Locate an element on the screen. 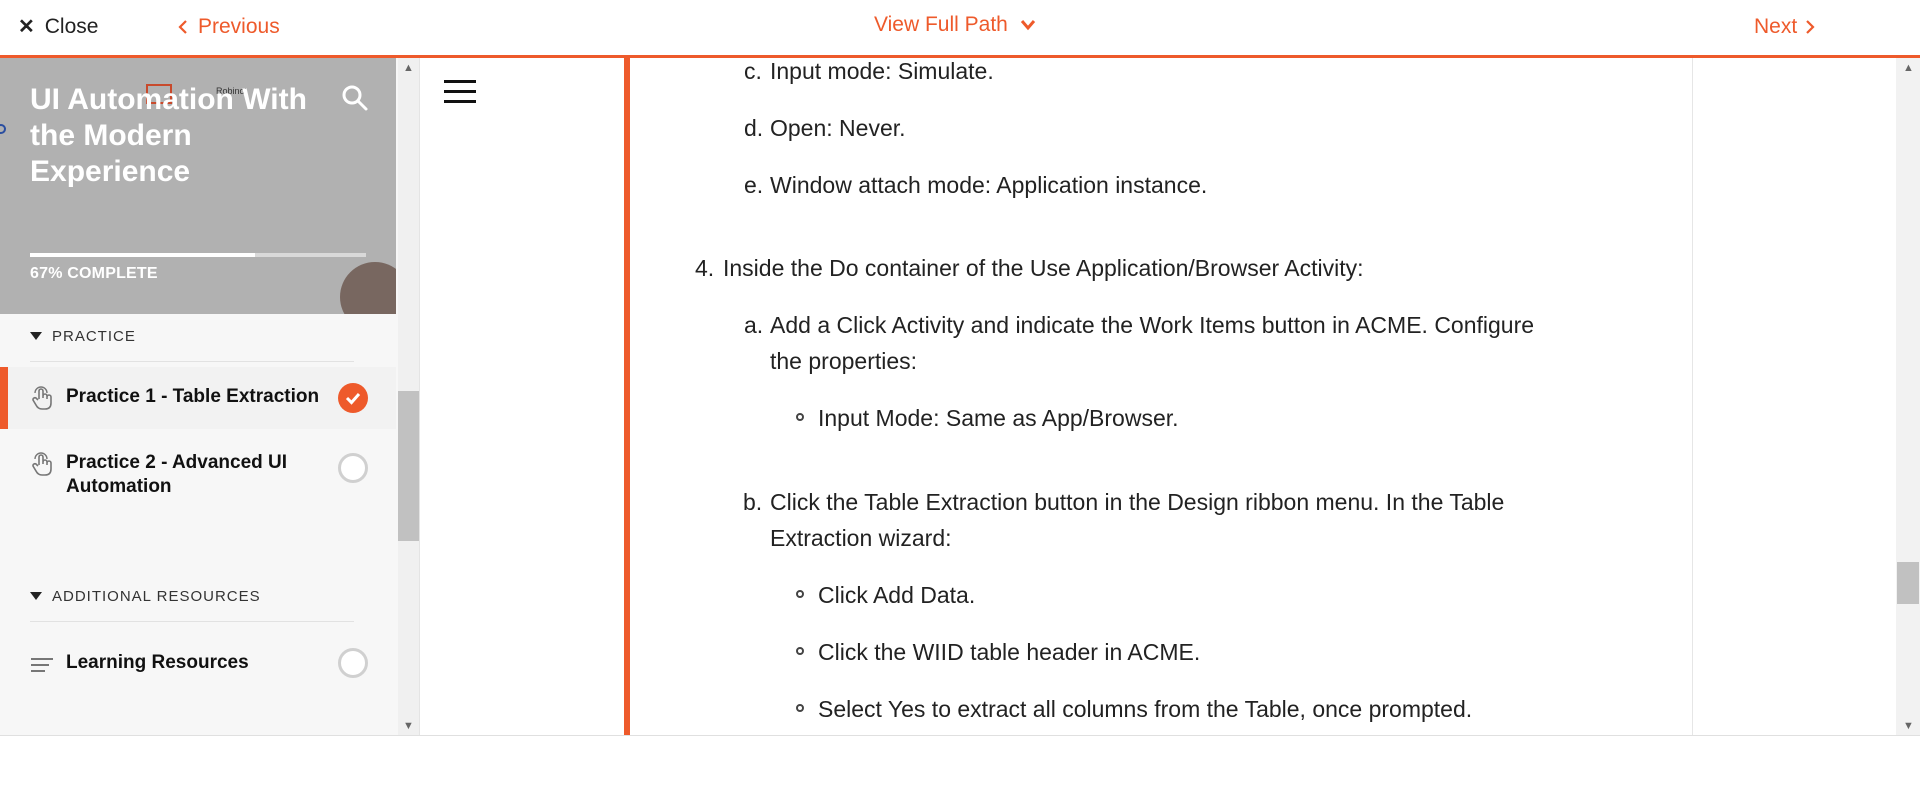  section-title: ADDITIONAL RESOURCES is located at coordinates (156, 596).